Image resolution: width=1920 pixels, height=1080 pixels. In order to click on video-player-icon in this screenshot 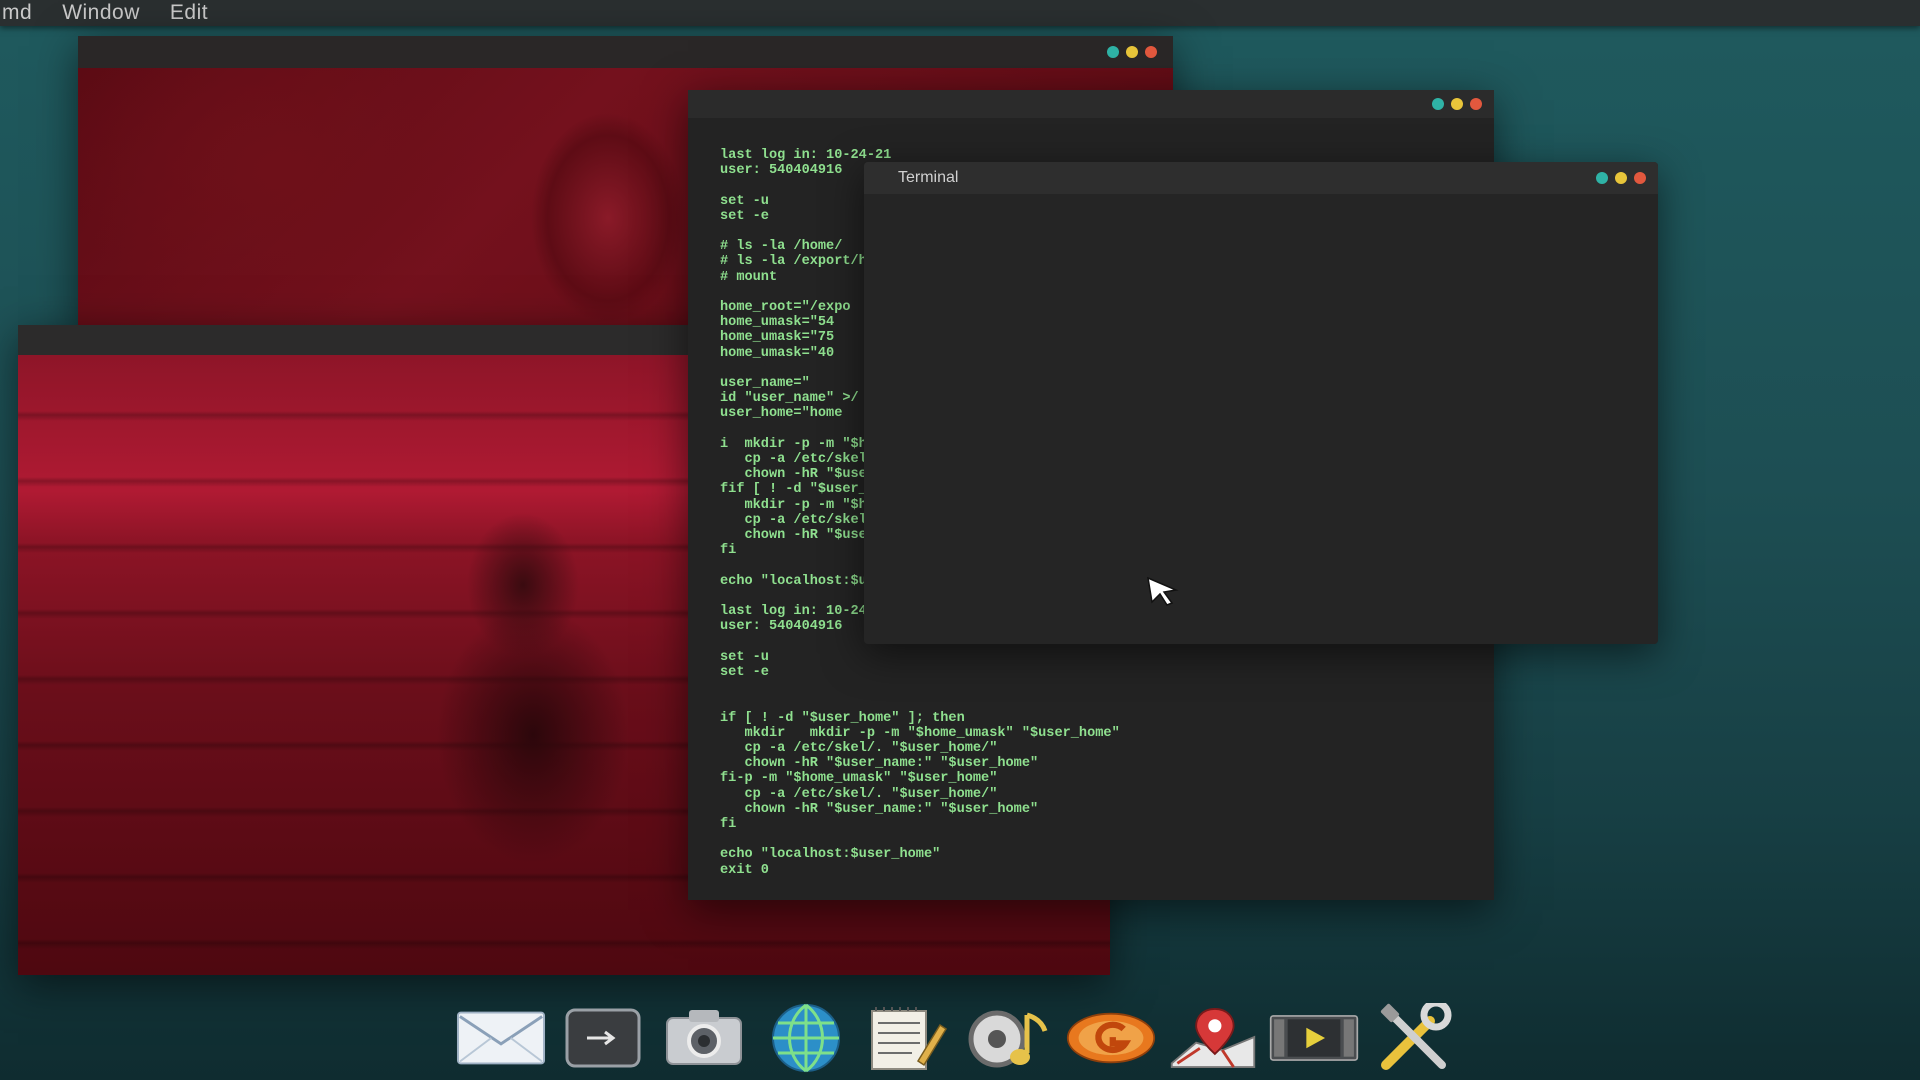, I will do `click(1314, 1038)`.